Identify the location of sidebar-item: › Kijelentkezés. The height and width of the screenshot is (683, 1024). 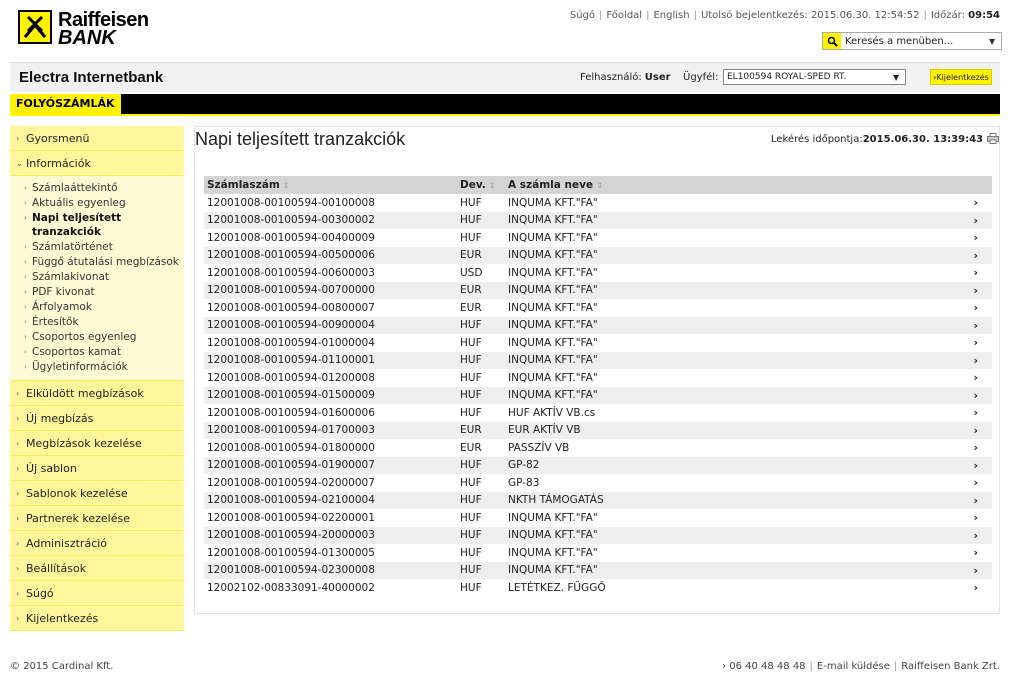
(97, 618).